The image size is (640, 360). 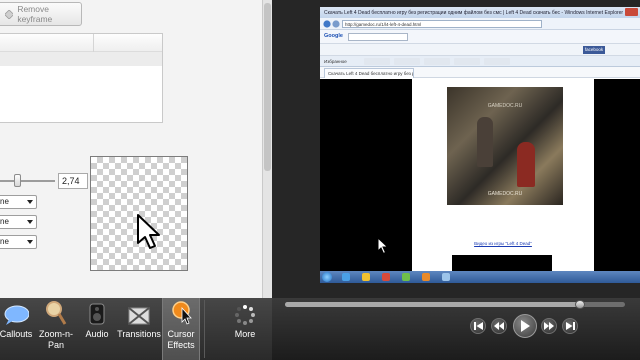 What do you see at coordinates (631, 12) in the screenshot?
I see `close-icon` at bounding box center [631, 12].